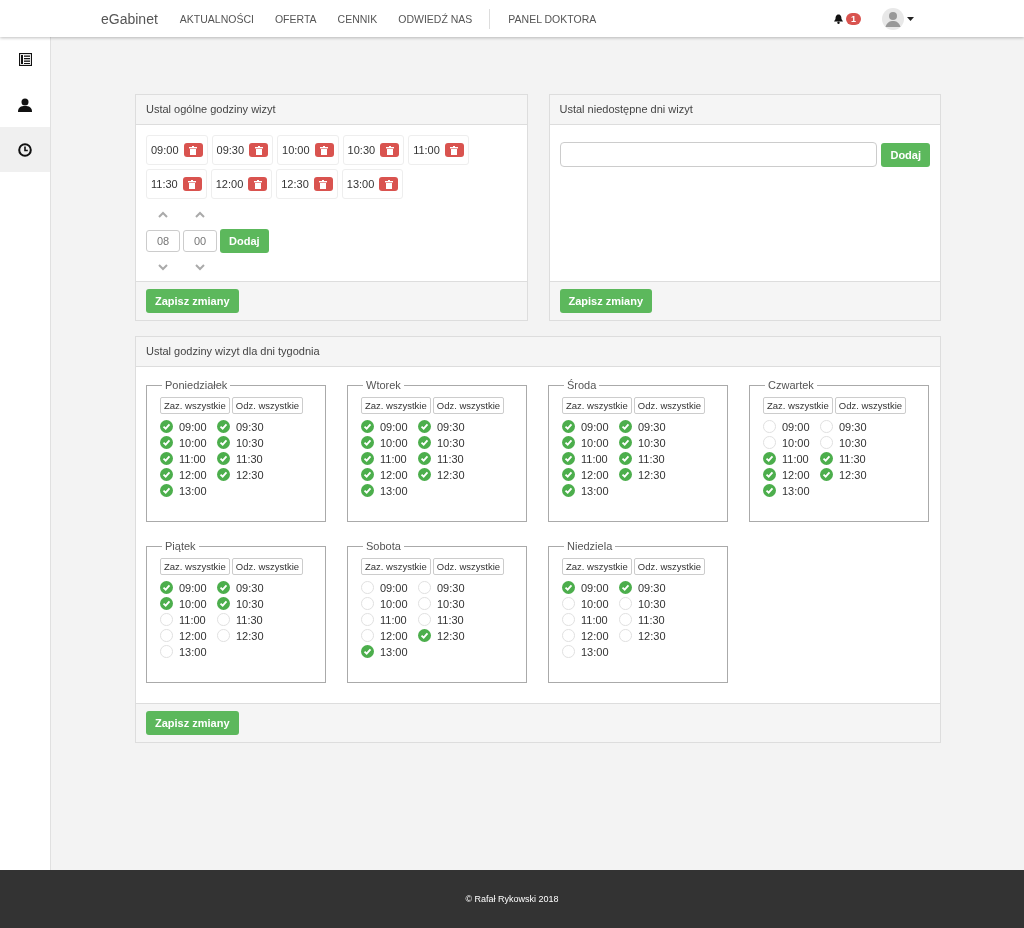  Describe the element at coordinates (435, 18) in the screenshot. I see `nav-link: ODWIEDŹ NAS` at that location.